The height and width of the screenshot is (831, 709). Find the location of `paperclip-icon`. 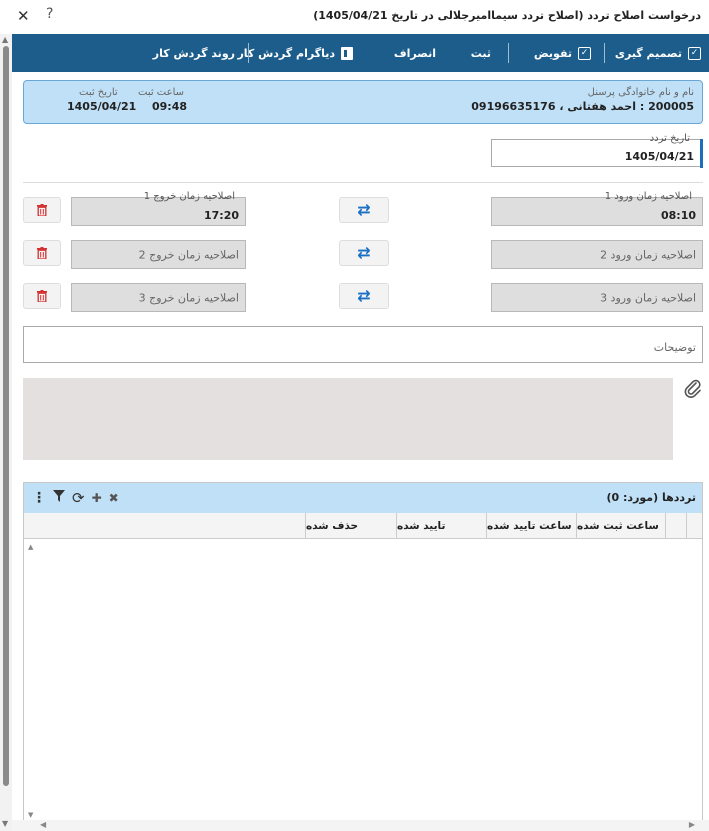

paperclip-icon is located at coordinates (693, 390).